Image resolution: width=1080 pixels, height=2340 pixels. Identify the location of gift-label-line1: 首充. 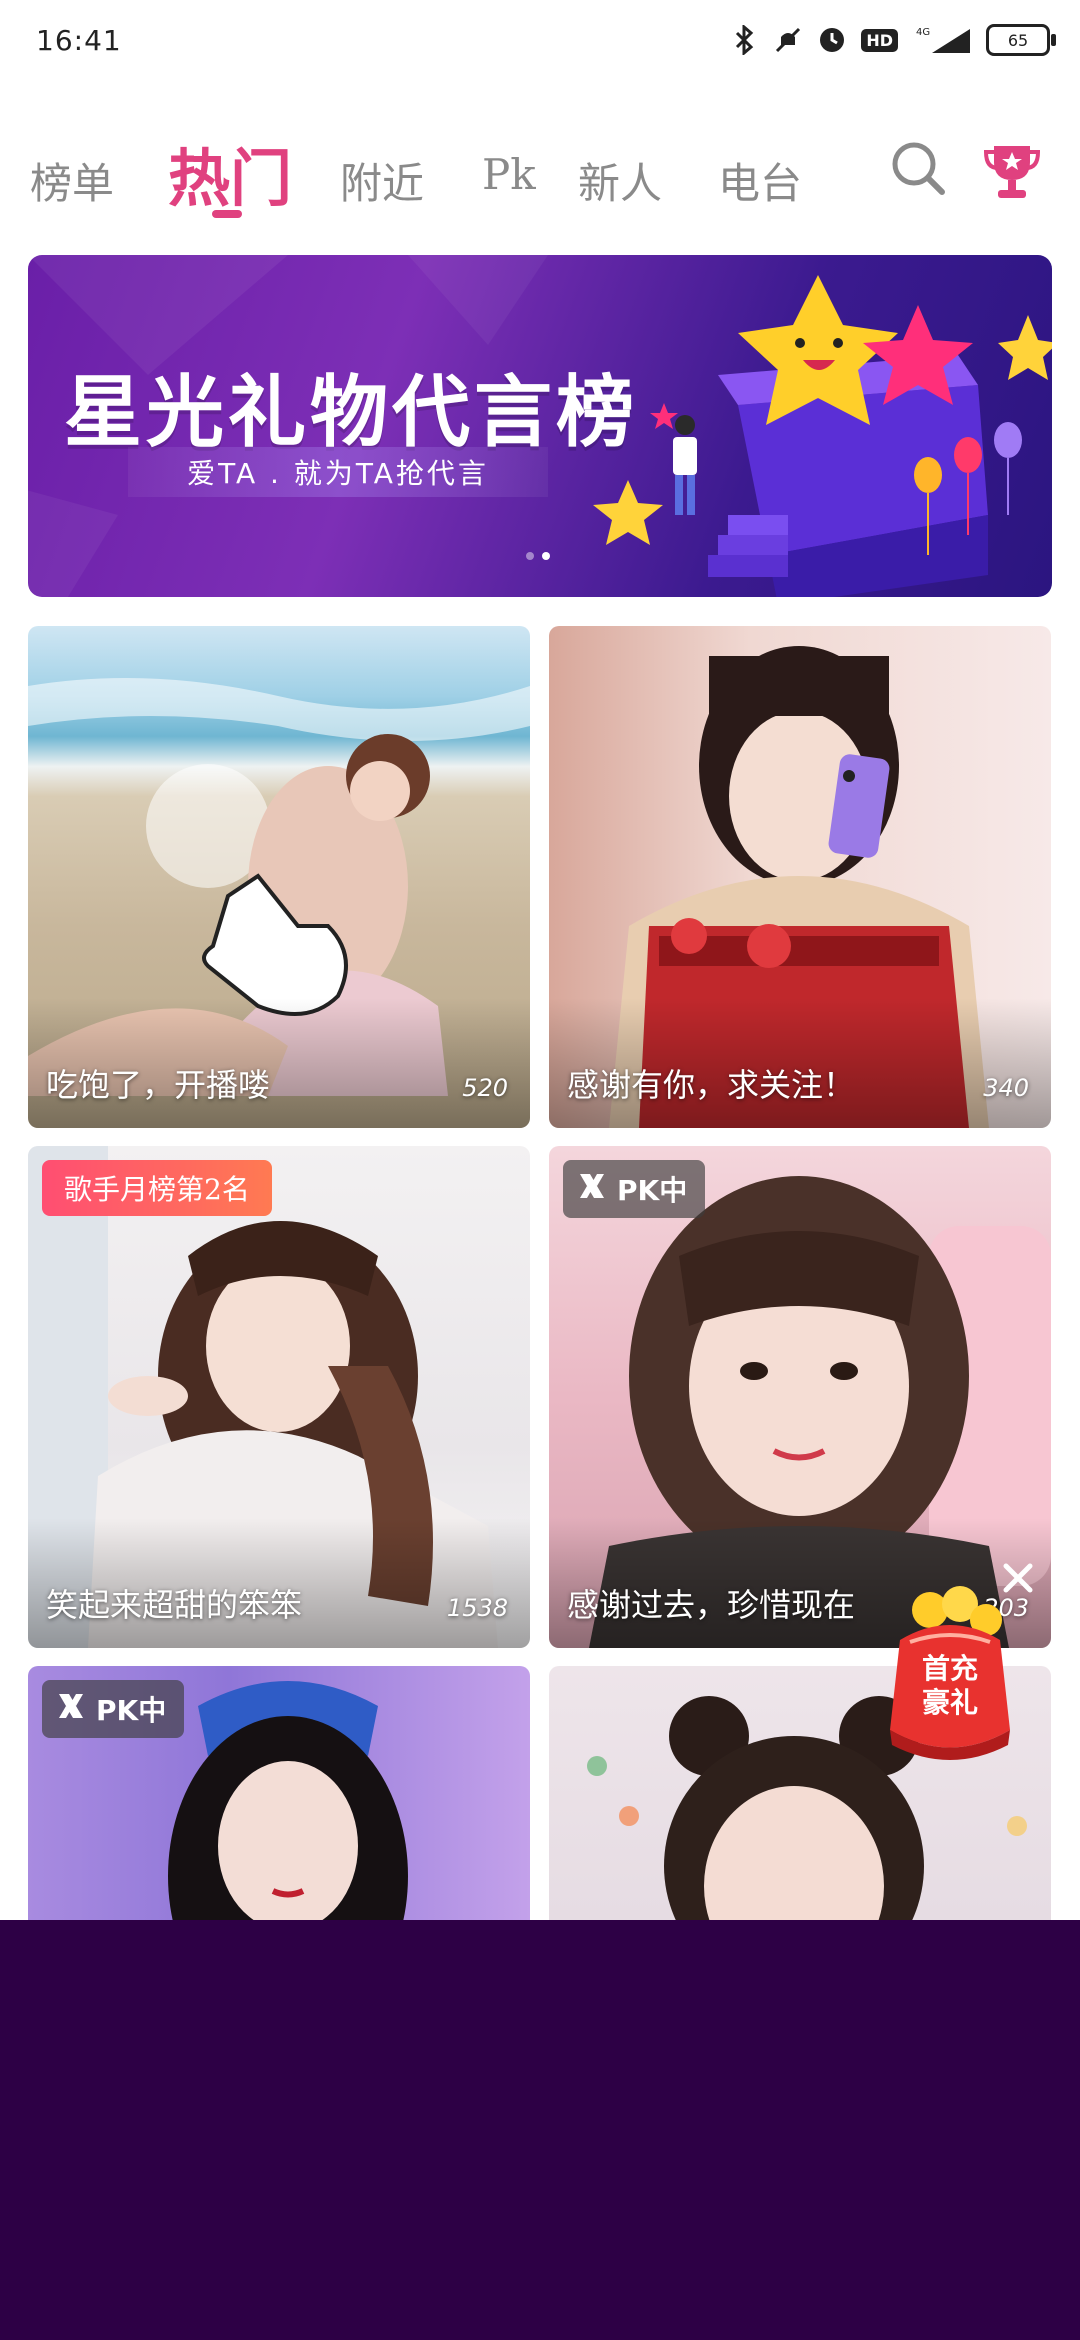
(949, 1668).